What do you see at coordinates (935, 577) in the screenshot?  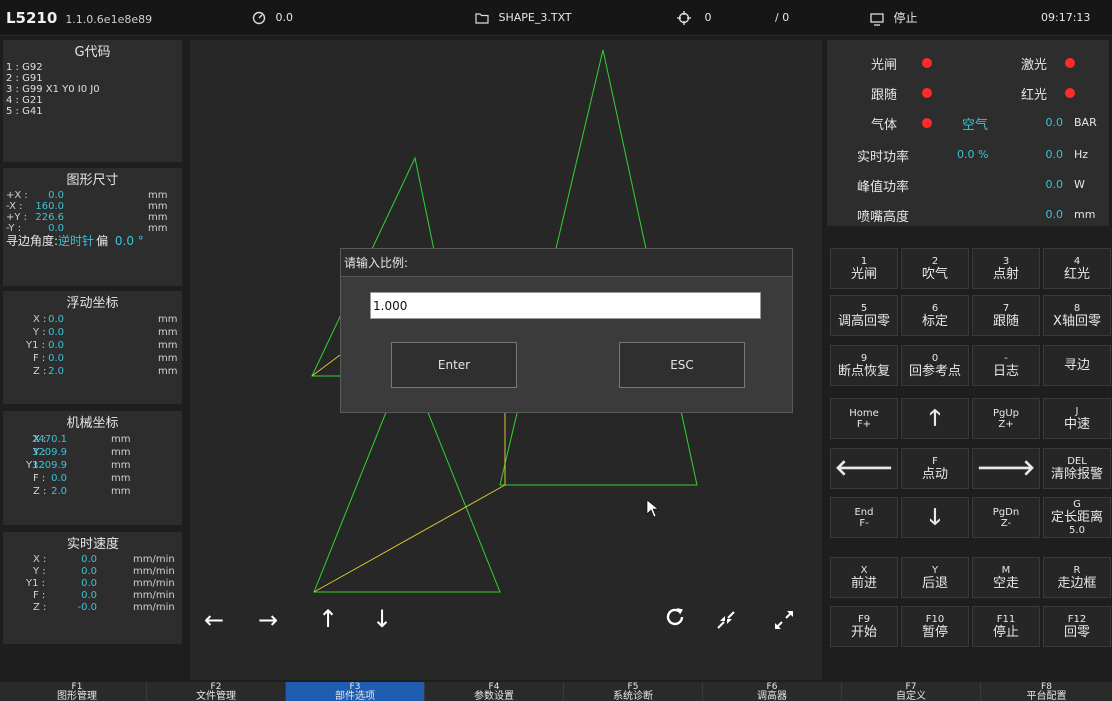 I see `key-backward: Y 后退` at bounding box center [935, 577].